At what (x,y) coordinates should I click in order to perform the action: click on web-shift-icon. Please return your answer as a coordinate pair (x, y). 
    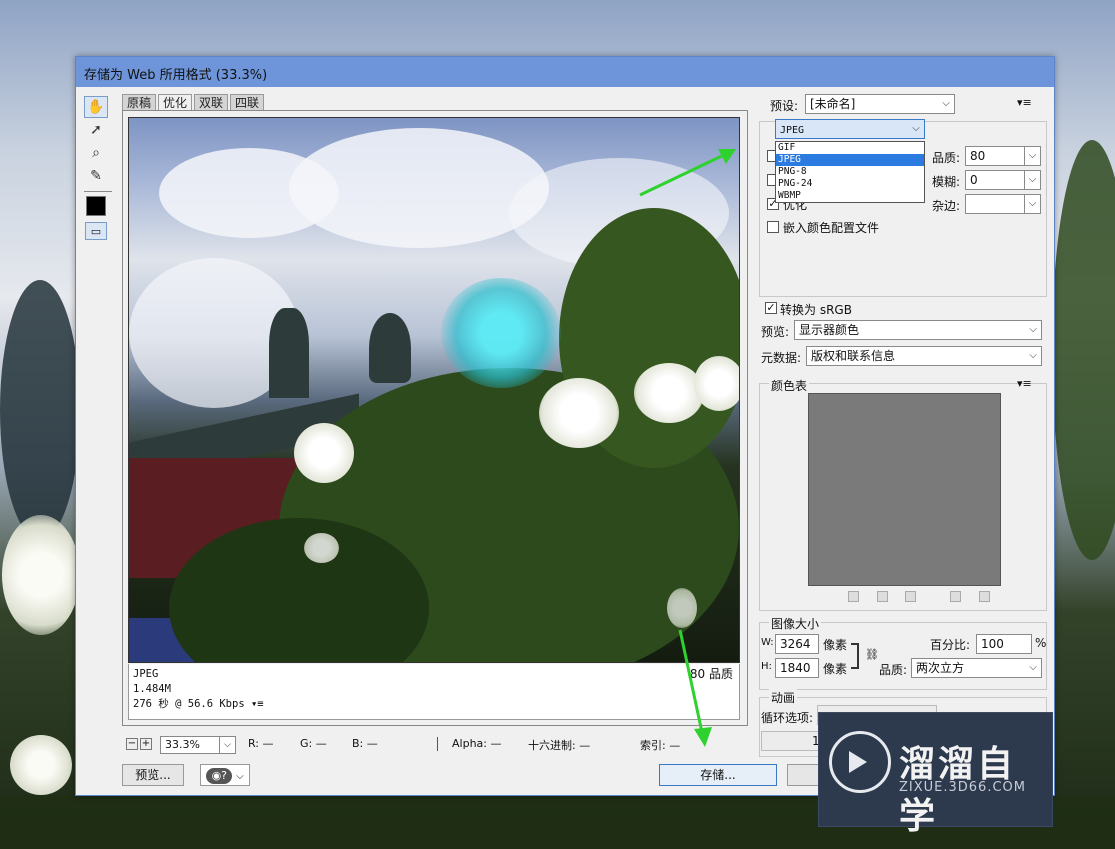
    Looking at the image, I should click on (882, 596).